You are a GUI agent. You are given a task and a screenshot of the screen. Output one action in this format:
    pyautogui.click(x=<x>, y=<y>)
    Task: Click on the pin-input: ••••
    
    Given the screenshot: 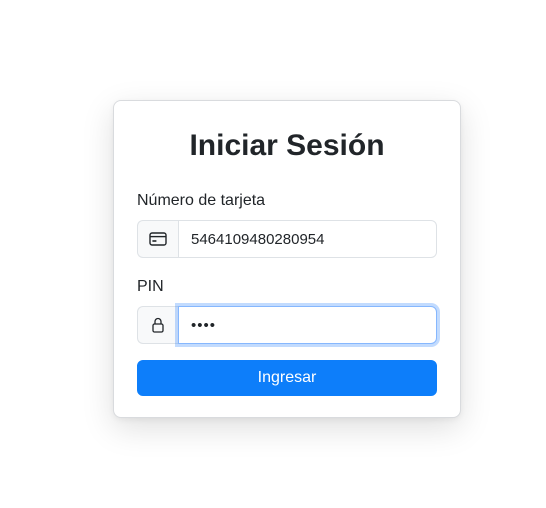 What is the action you would take?
    pyautogui.click(x=307, y=325)
    